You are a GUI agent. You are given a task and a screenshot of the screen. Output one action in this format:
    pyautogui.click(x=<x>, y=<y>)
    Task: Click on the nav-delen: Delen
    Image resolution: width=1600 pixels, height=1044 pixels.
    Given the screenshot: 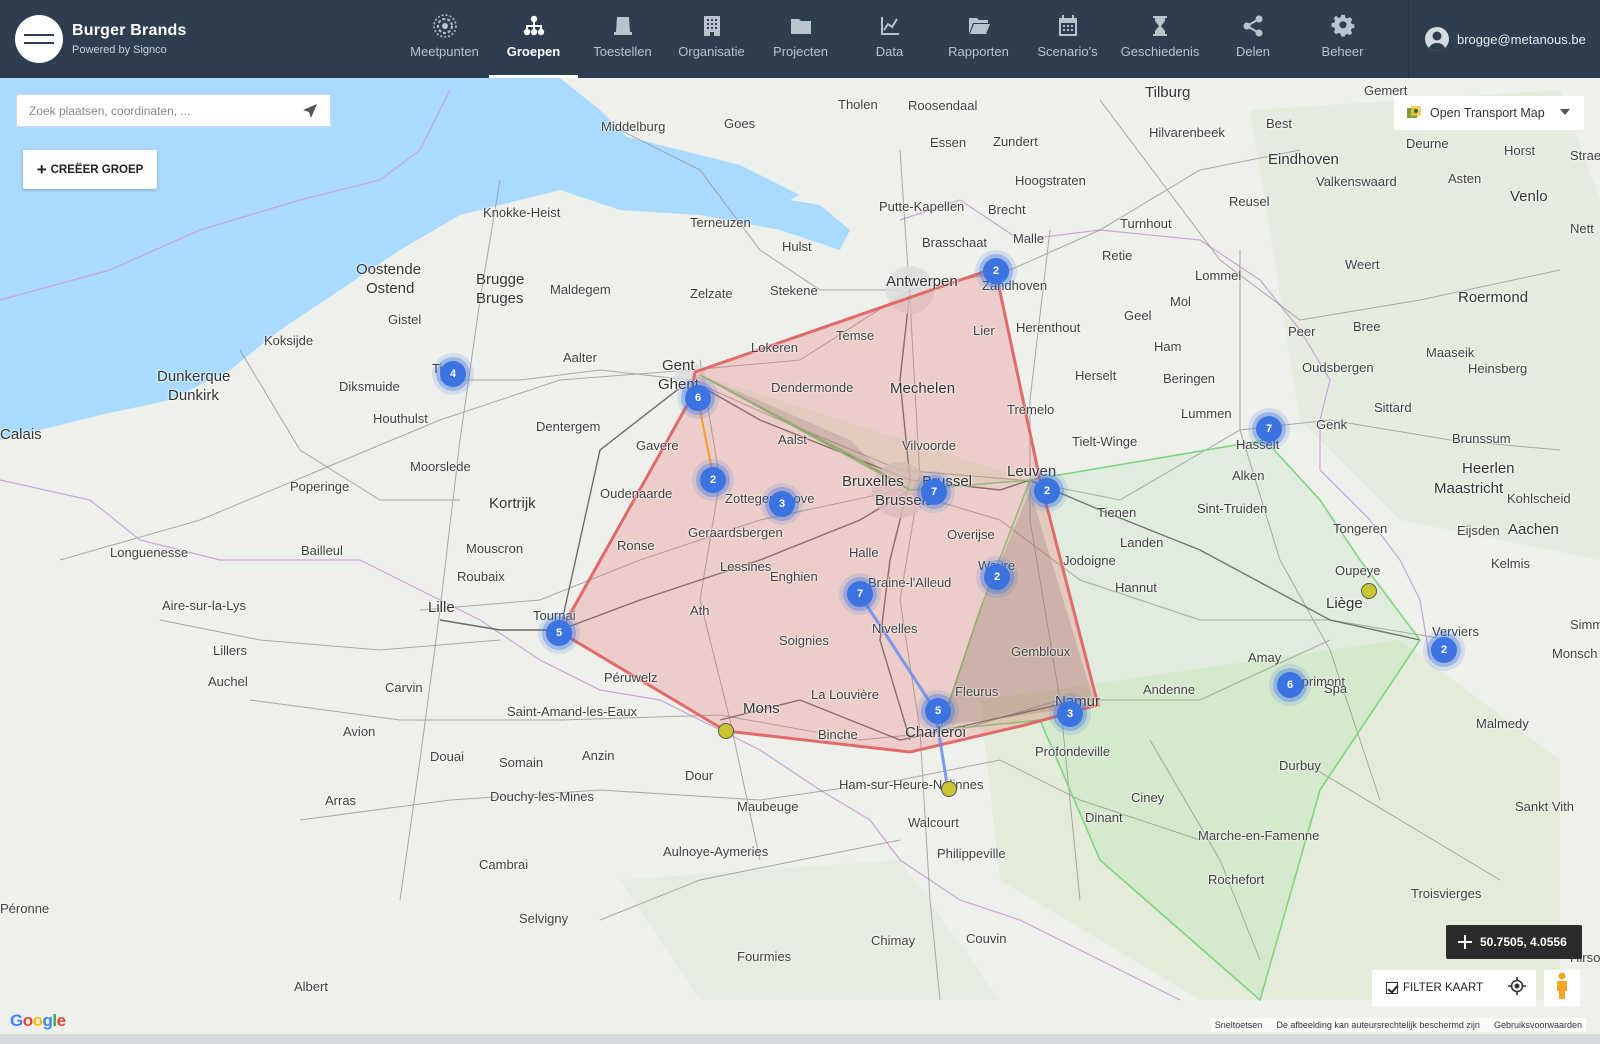 What is the action you would take?
    pyautogui.click(x=1253, y=39)
    